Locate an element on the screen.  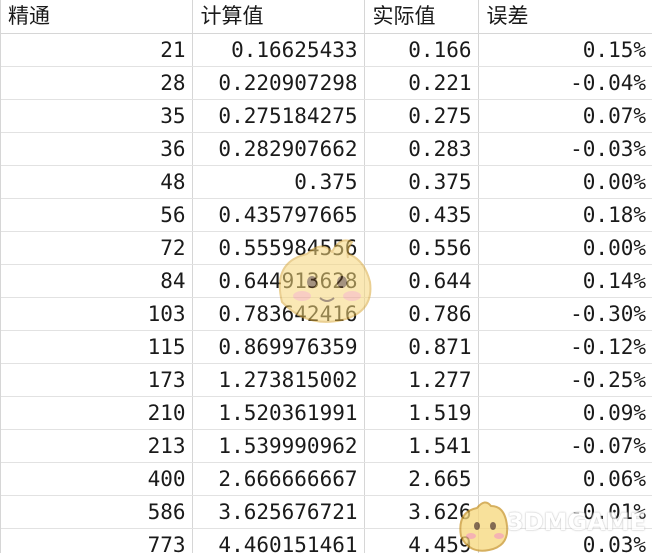
cell-actual: 0.375 is located at coordinates (421, 182).